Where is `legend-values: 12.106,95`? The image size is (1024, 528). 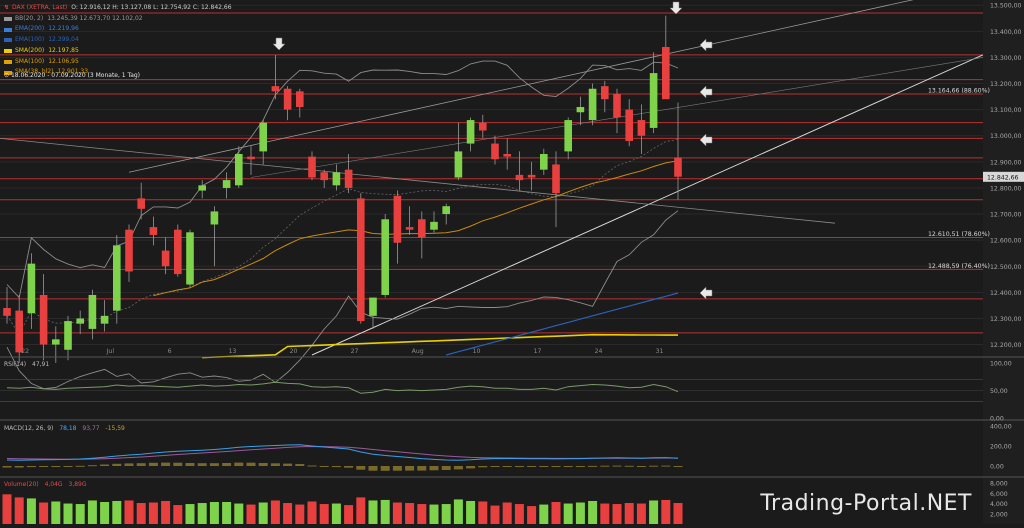
legend-values: 12.106,95 is located at coordinates (63, 61).